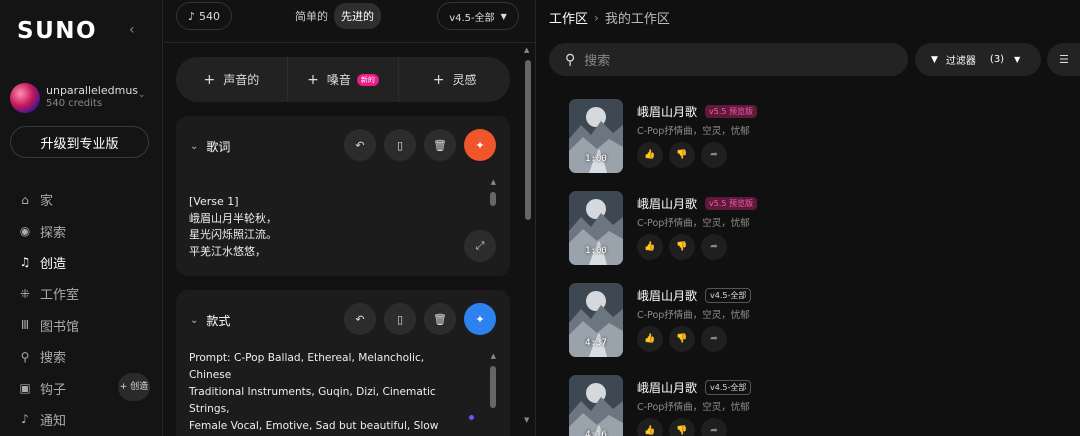 The width and height of the screenshot is (1080, 436). What do you see at coordinates (81, 325) in the screenshot?
I see `sidebar-item-library: Ⅲ 图书馆` at bounding box center [81, 325].